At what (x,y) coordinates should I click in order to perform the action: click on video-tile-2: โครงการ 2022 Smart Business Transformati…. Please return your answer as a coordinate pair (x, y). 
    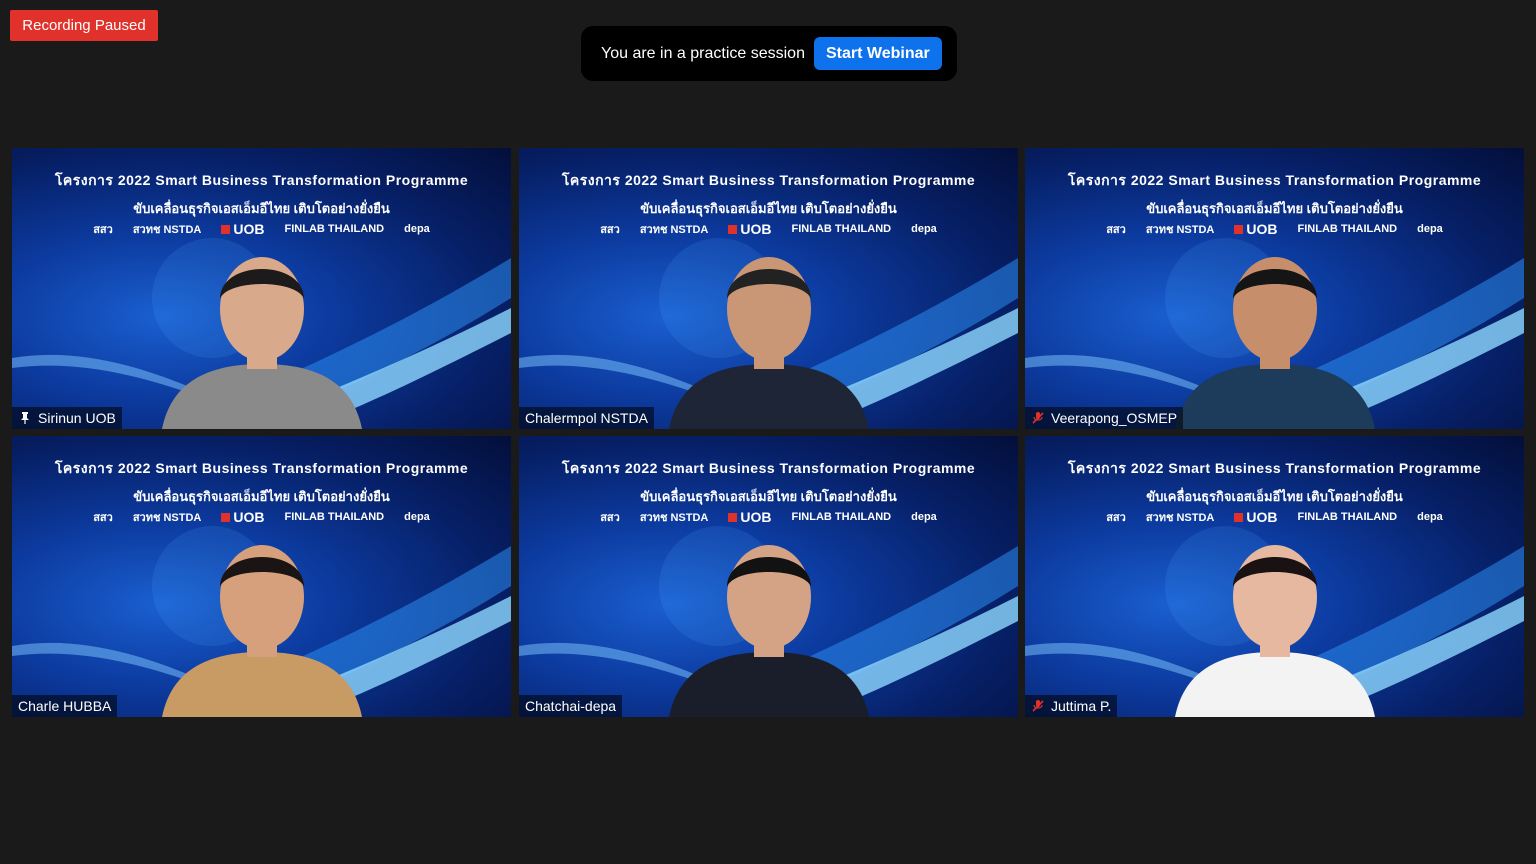
    Looking at the image, I should click on (768, 288).